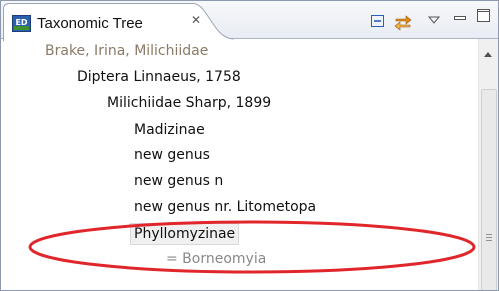 This screenshot has width=499, height=291. Describe the element at coordinates (178, 181) in the screenshot. I see `tree-node-new-genus-n: new genus n` at that location.